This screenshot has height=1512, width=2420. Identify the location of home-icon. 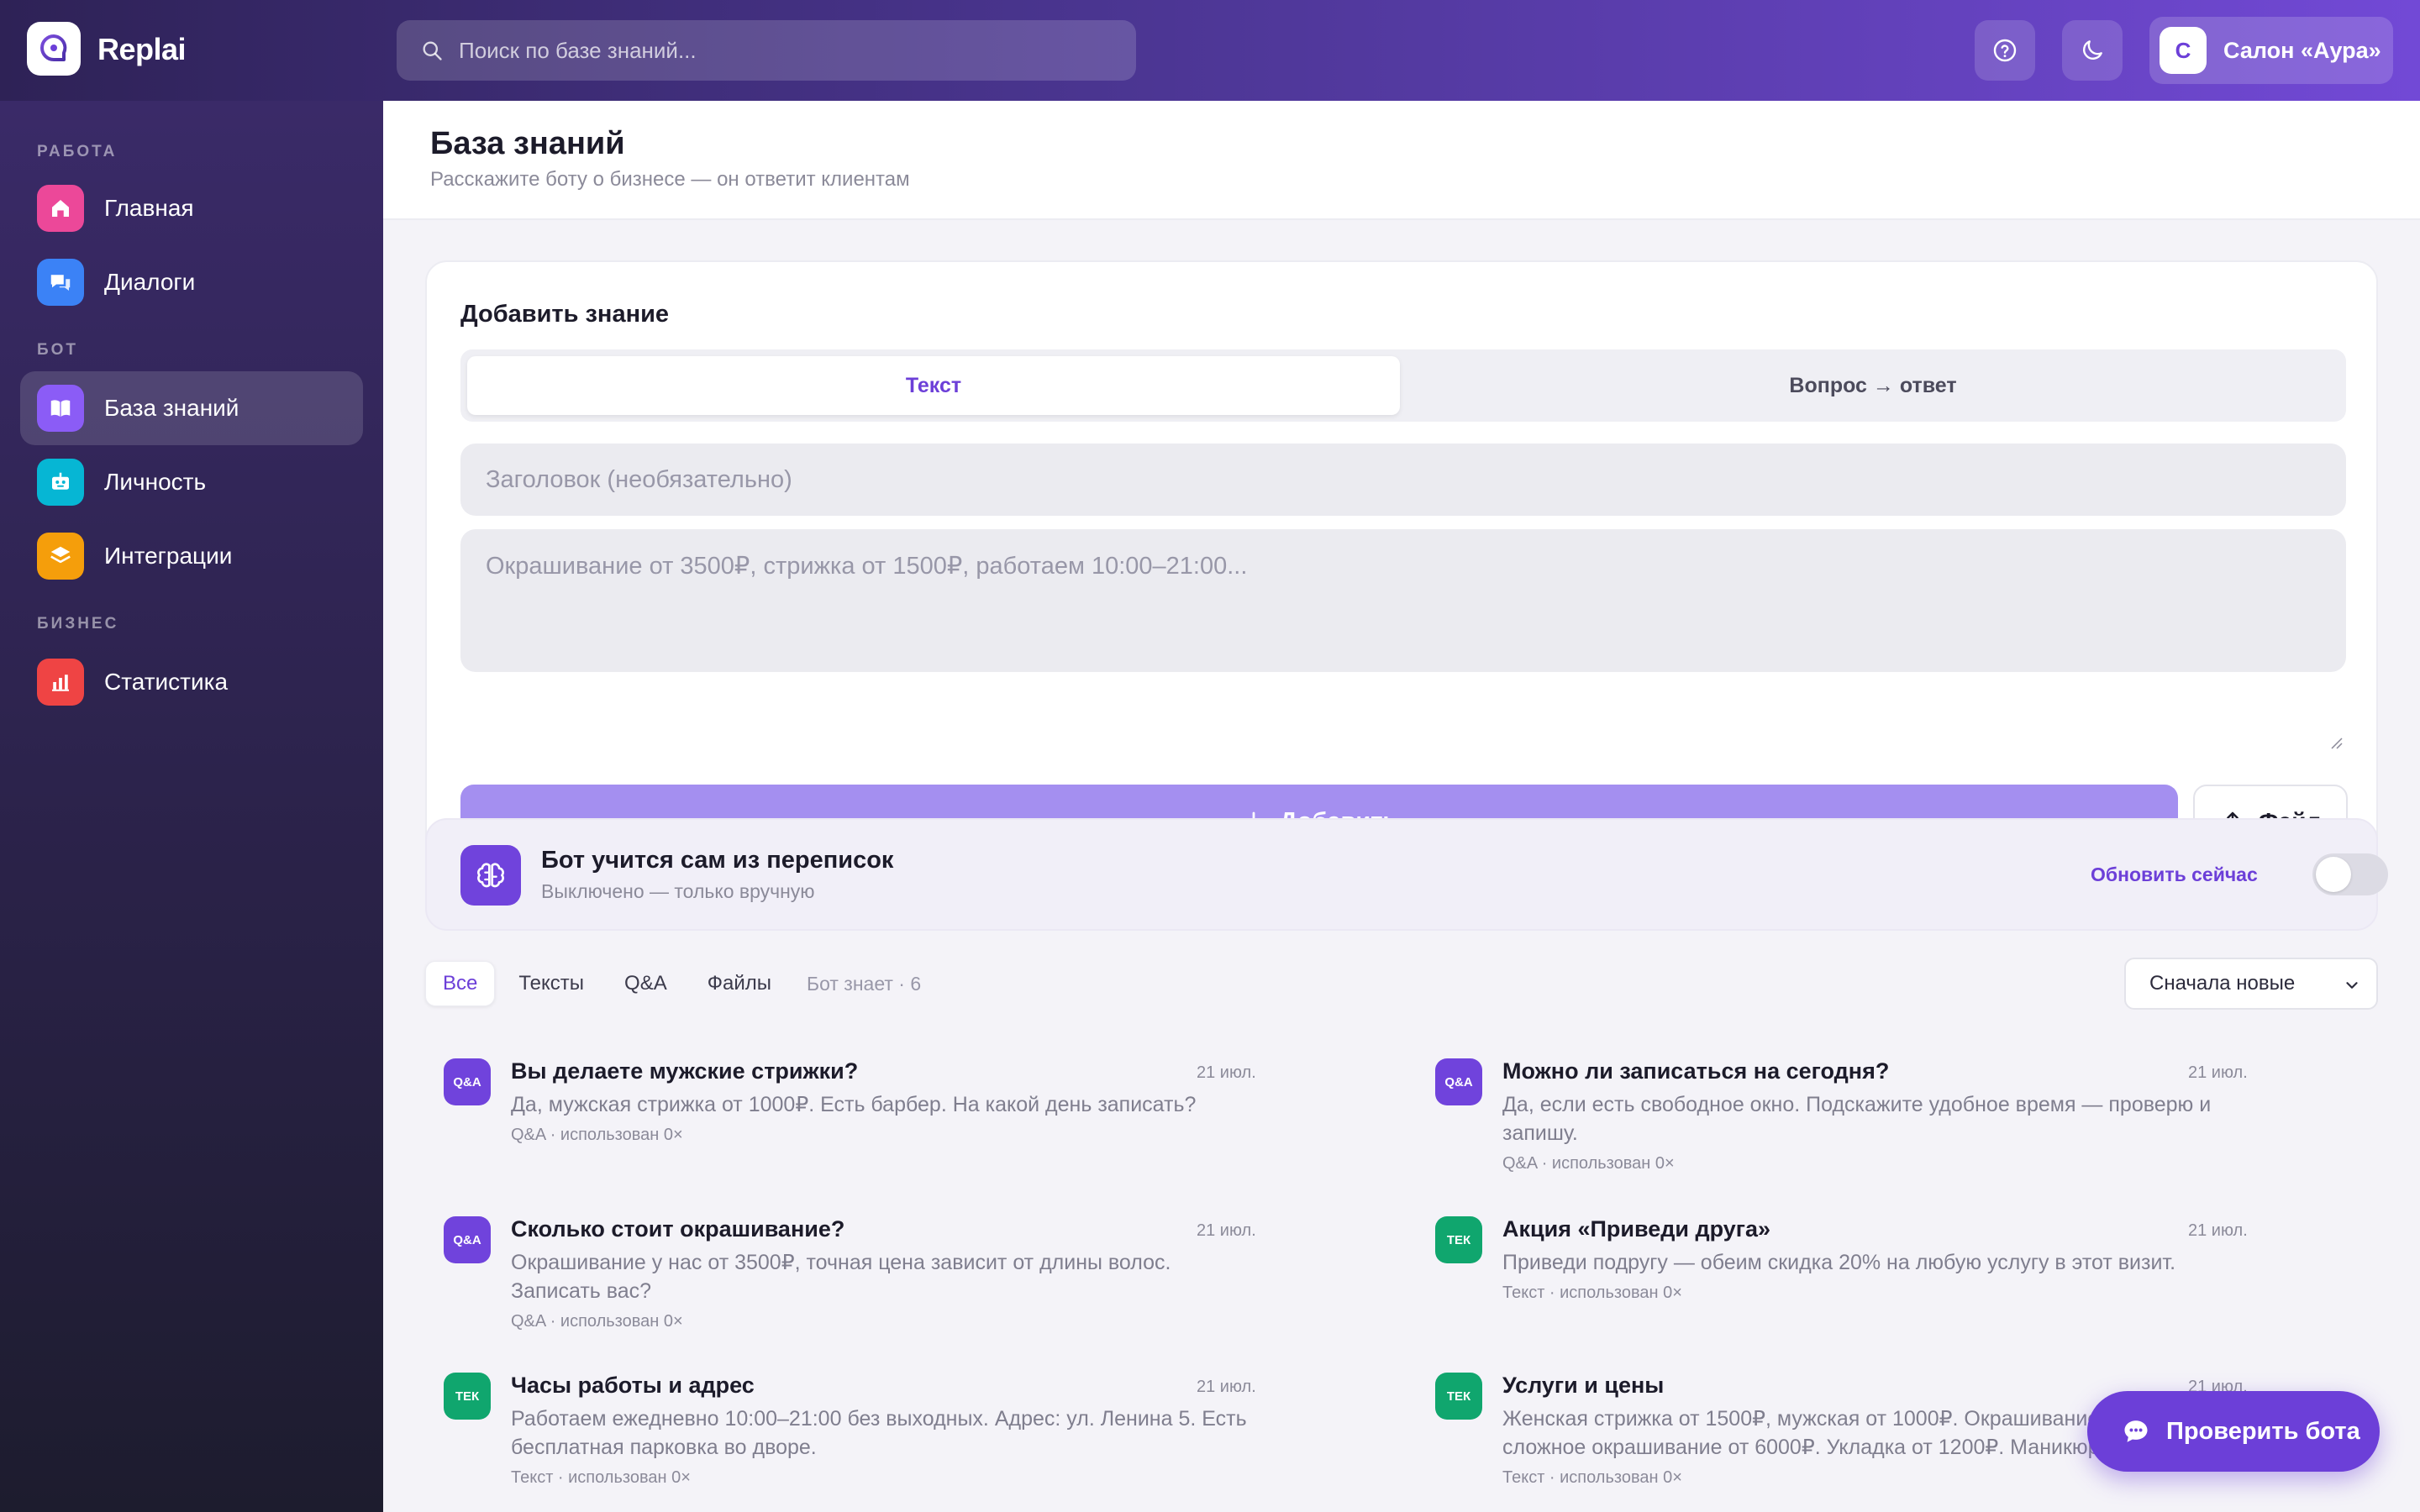
(60, 208).